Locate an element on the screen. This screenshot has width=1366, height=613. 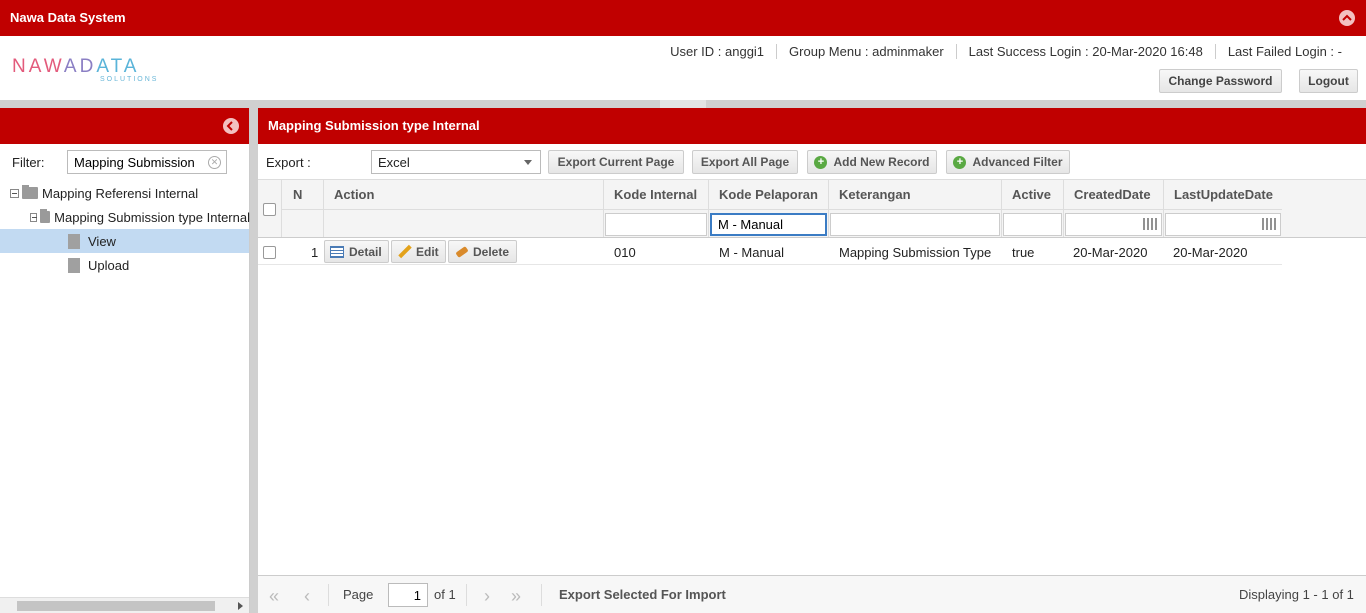
prev-page-icon: ‹ is located at coordinates (307, 596).